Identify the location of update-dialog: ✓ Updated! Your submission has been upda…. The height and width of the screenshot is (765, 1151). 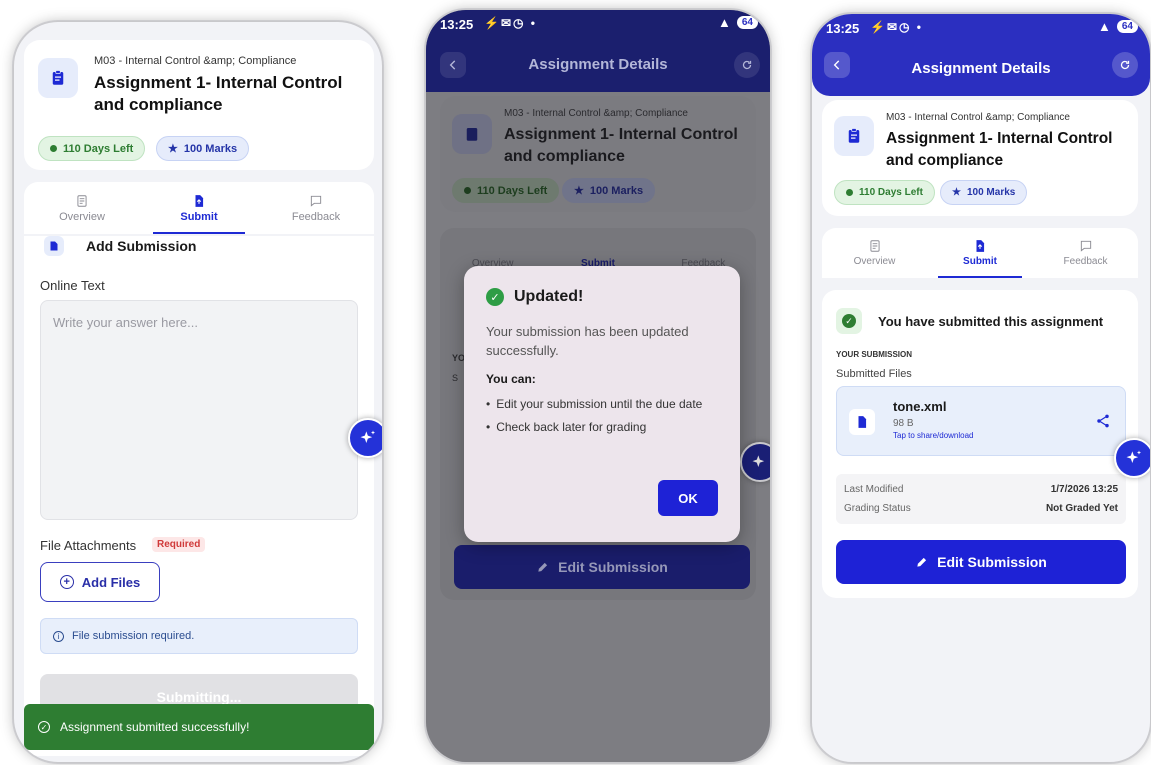
(602, 404).